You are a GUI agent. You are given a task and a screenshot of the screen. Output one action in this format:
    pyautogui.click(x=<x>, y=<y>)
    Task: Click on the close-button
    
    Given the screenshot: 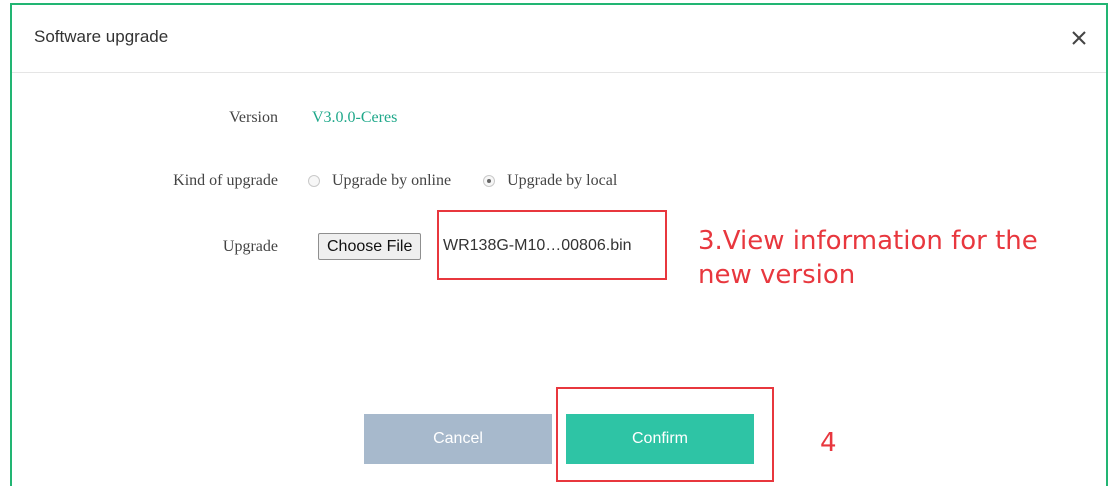 What is the action you would take?
    pyautogui.click(x=1079, y=38)
    